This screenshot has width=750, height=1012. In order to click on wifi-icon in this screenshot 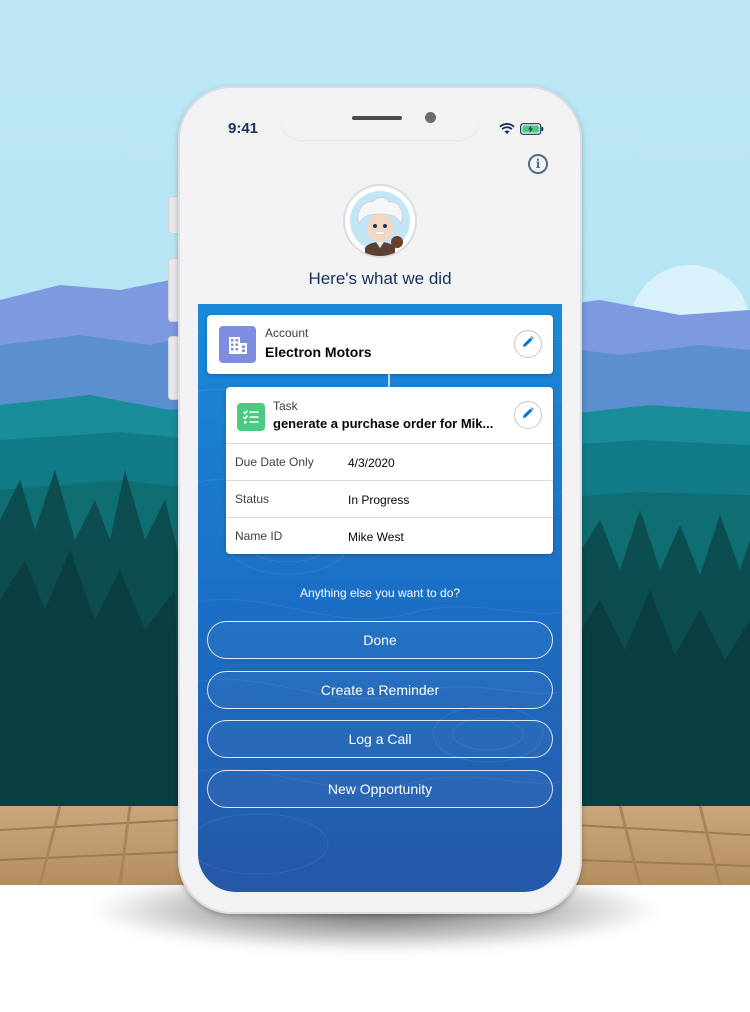, I will do `click(507, 131)`.